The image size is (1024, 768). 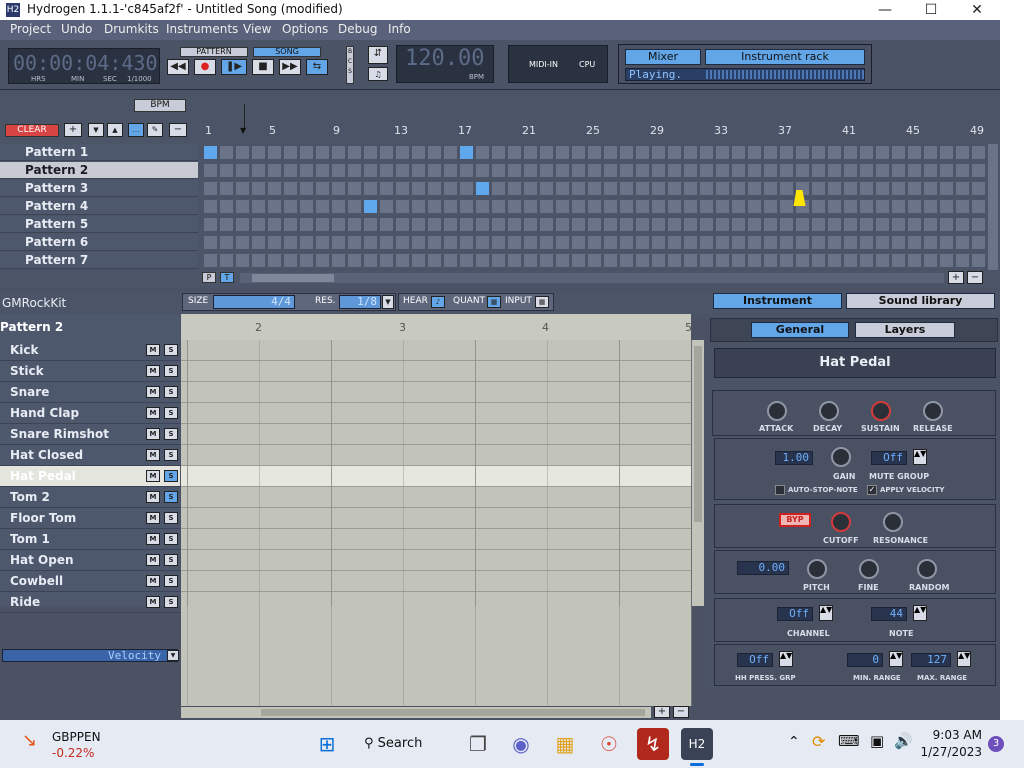 I want to click on metronome-icon: ♫, so click(x=378, y=74).